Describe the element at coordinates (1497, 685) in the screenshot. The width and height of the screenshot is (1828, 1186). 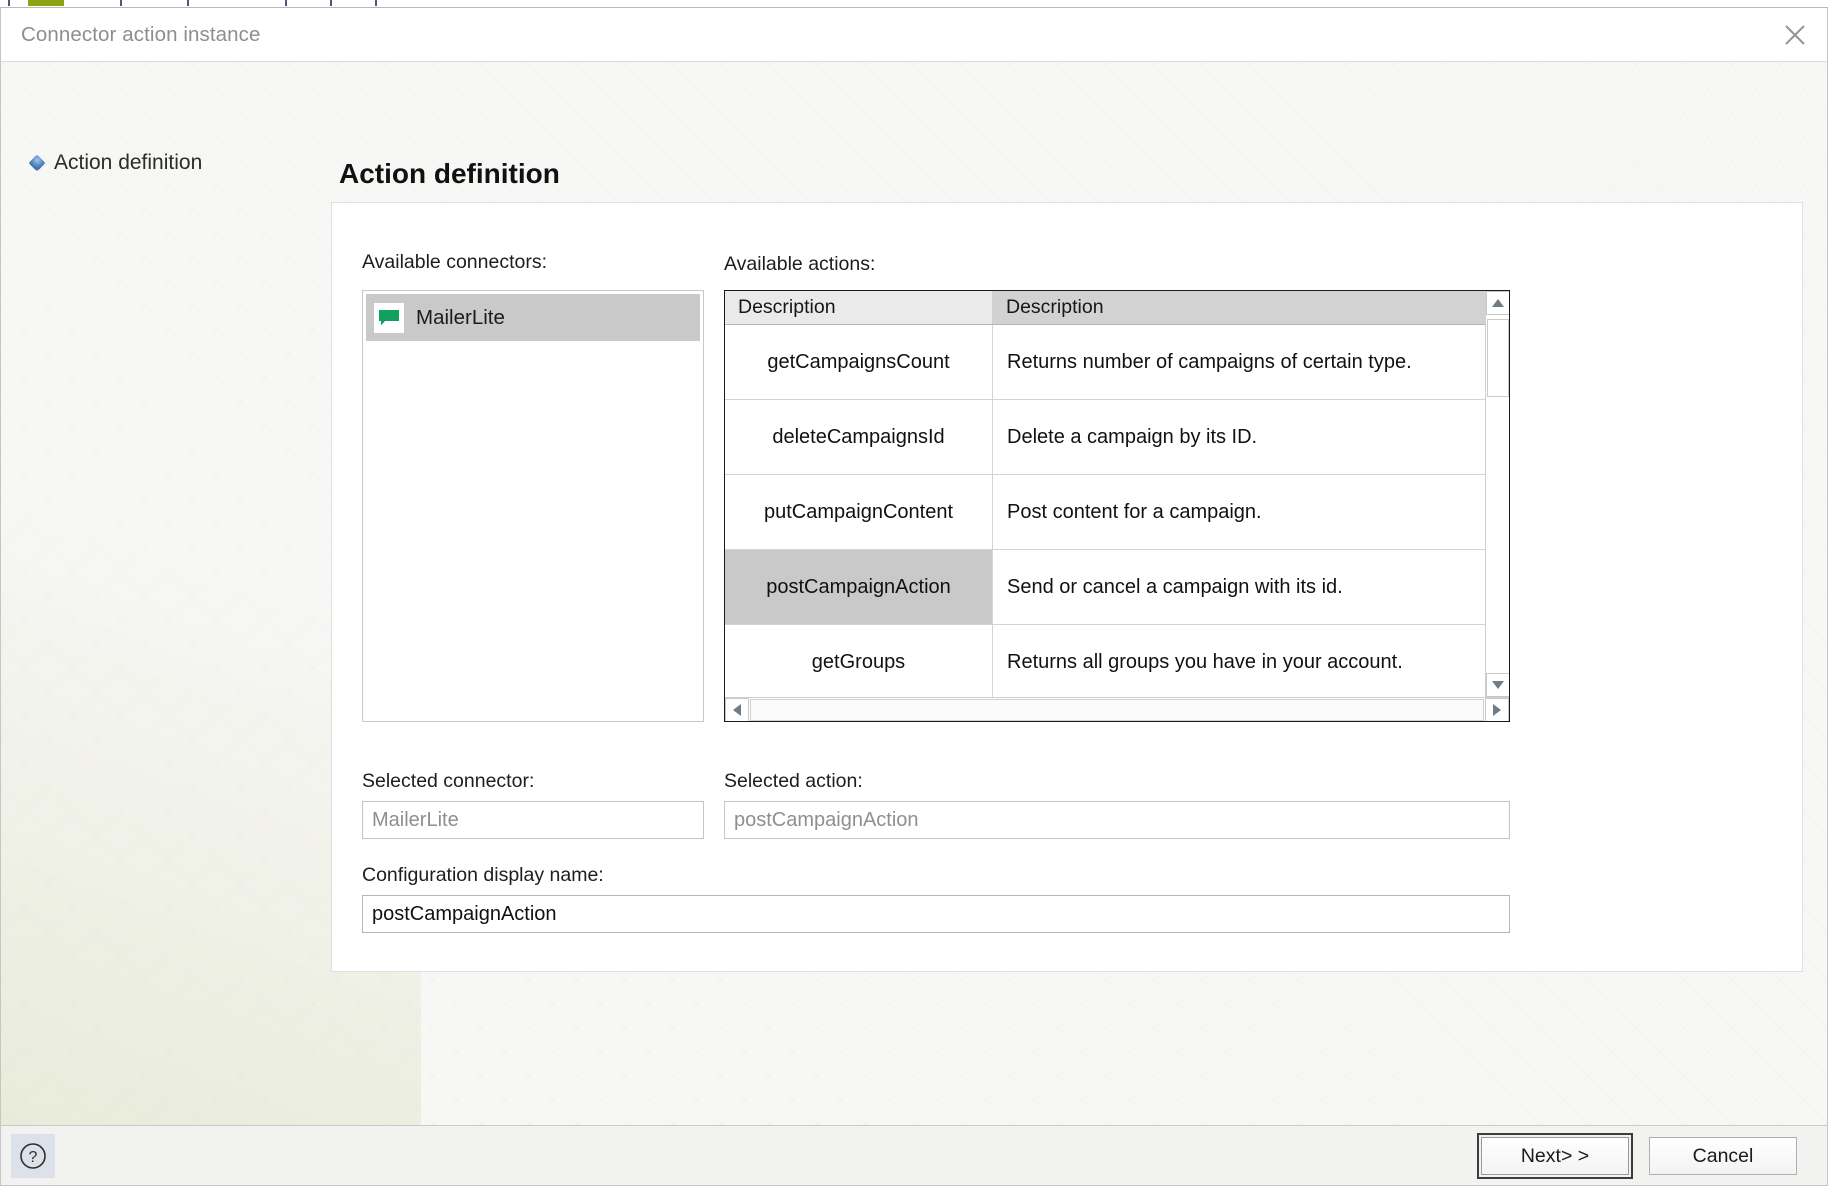
I see `scroll-down-arrow-icon` at that location.